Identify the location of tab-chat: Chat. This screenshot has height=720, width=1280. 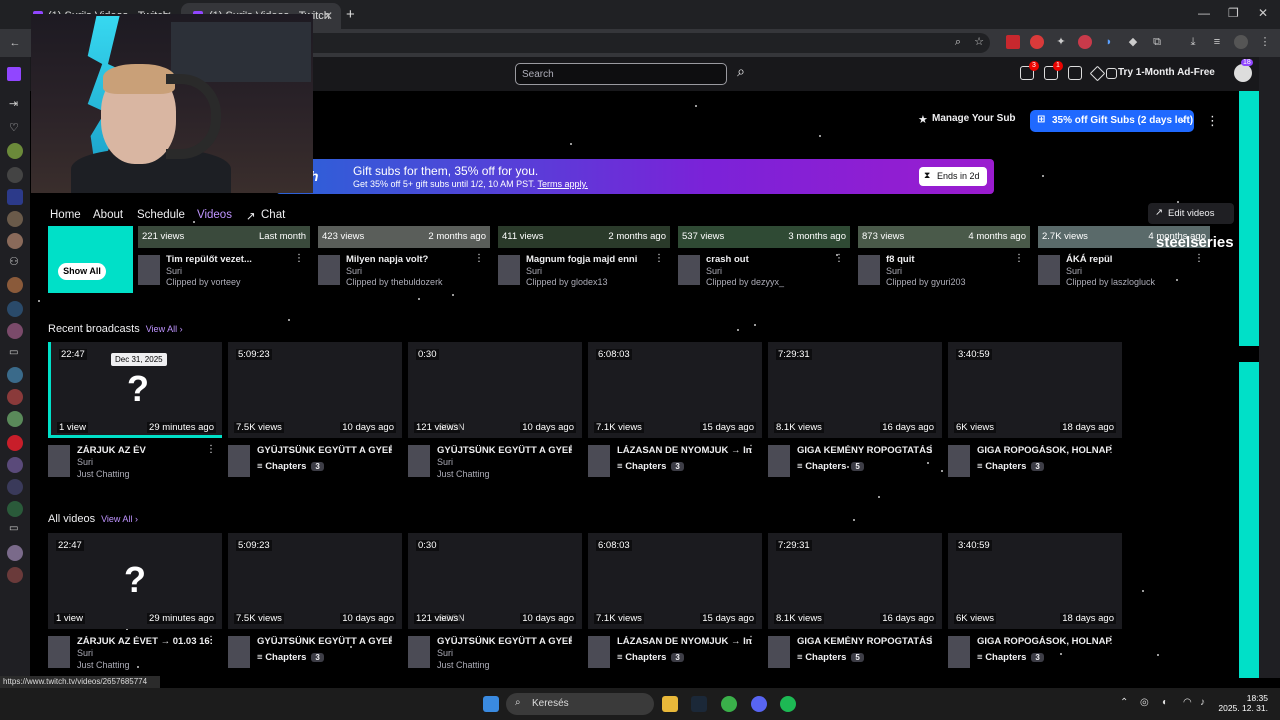
(273, 215).